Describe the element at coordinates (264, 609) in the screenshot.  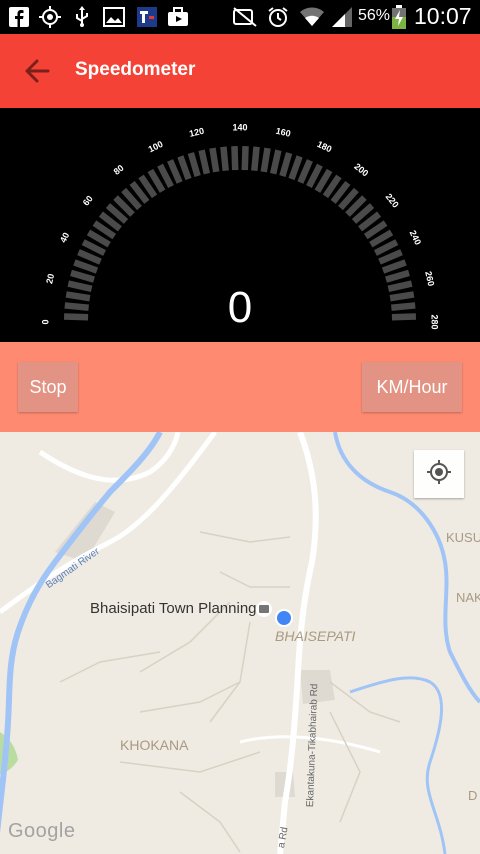
I see `camera-poi-icon` at that location.